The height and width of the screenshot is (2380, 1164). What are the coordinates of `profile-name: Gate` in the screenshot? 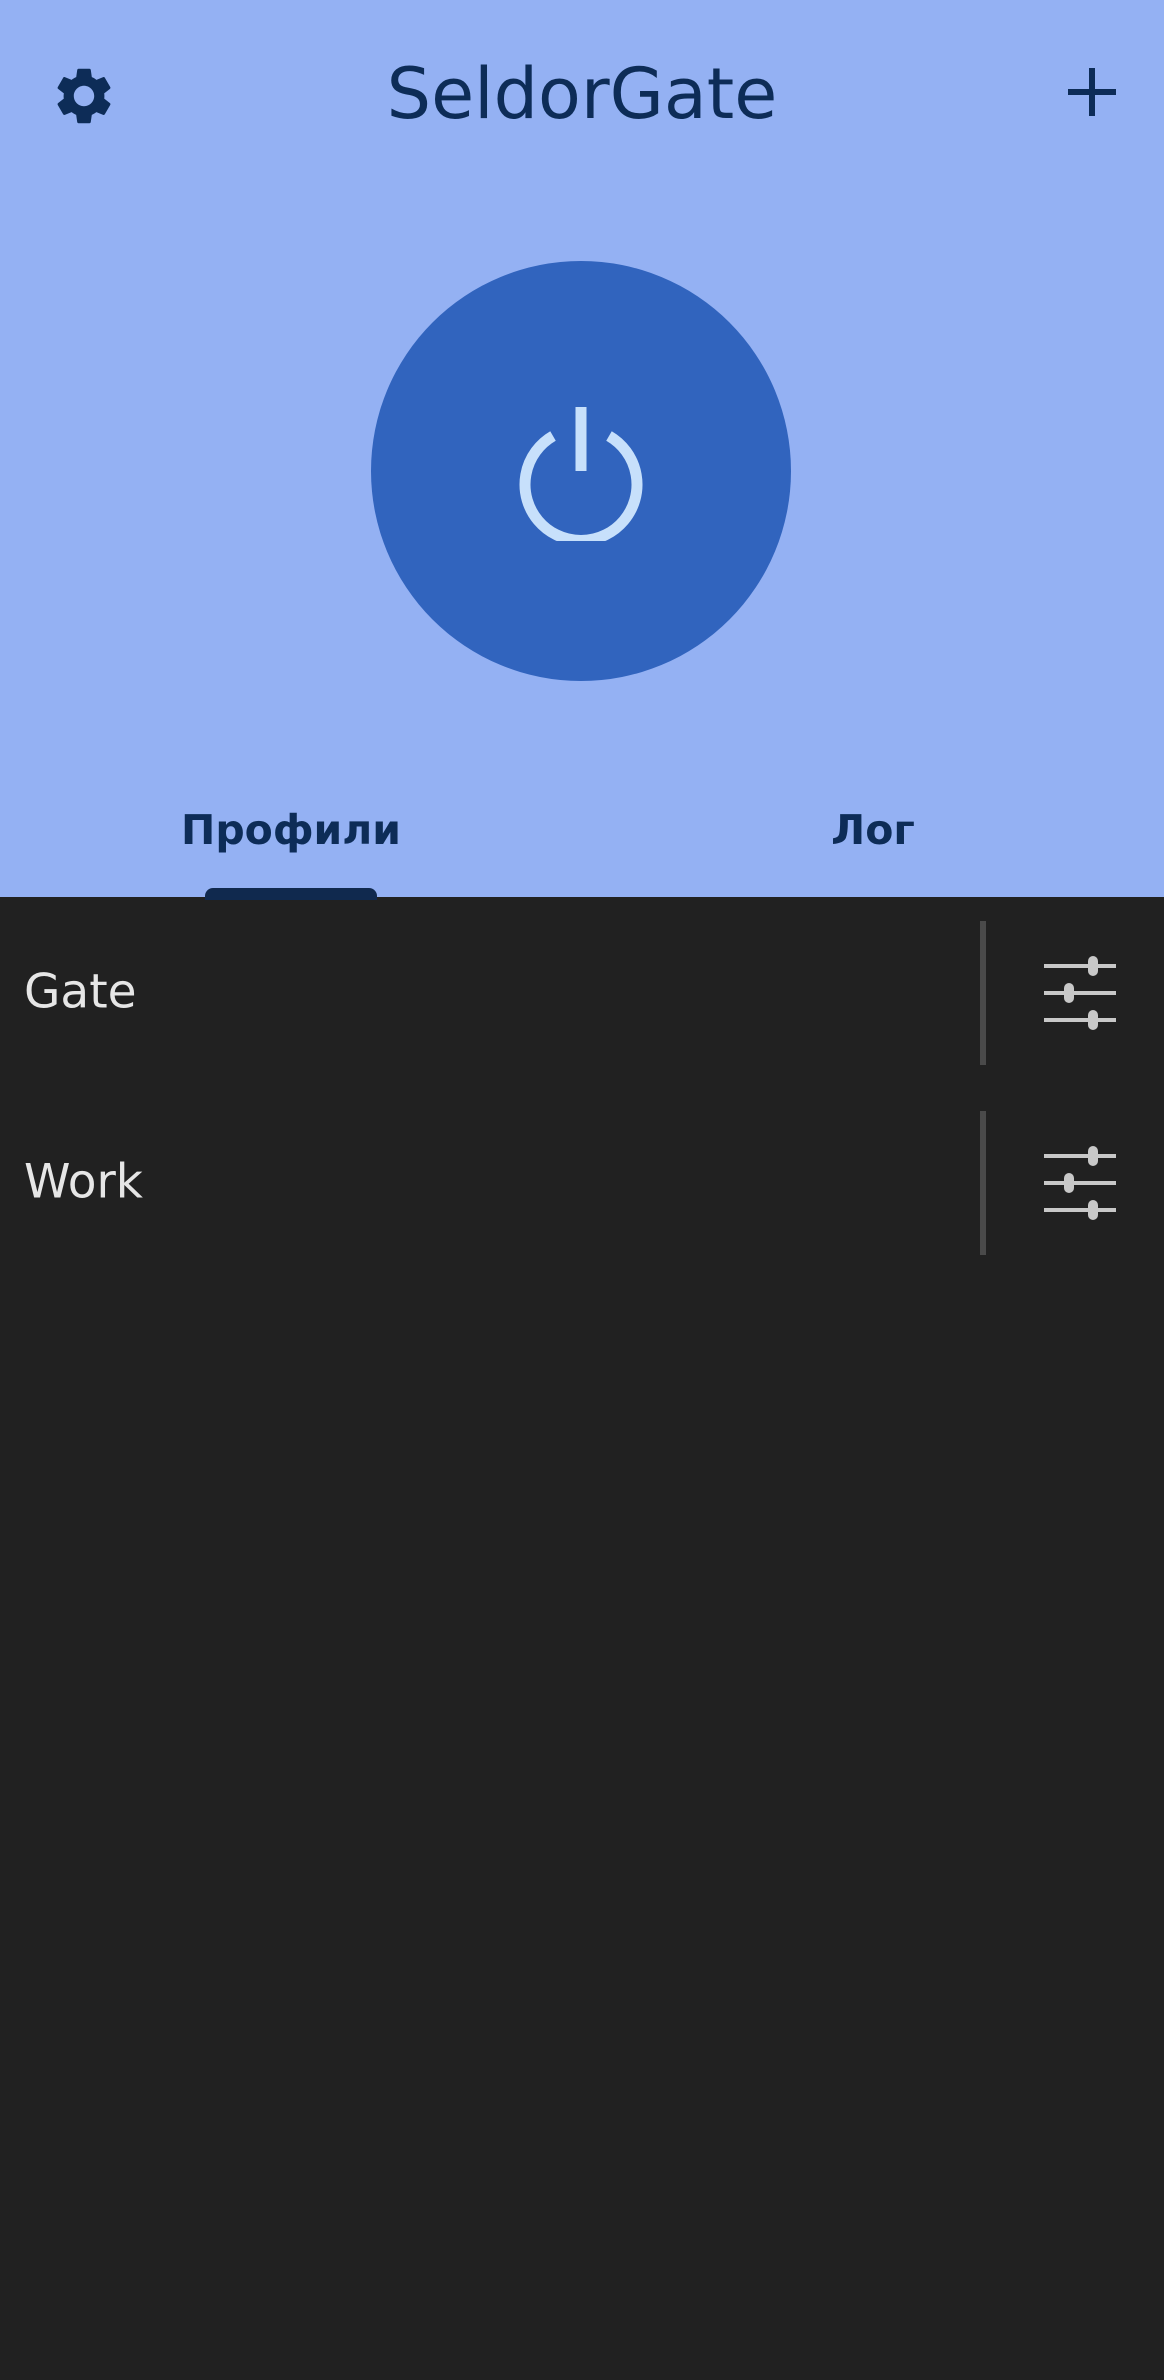 It's located at (80, 992).